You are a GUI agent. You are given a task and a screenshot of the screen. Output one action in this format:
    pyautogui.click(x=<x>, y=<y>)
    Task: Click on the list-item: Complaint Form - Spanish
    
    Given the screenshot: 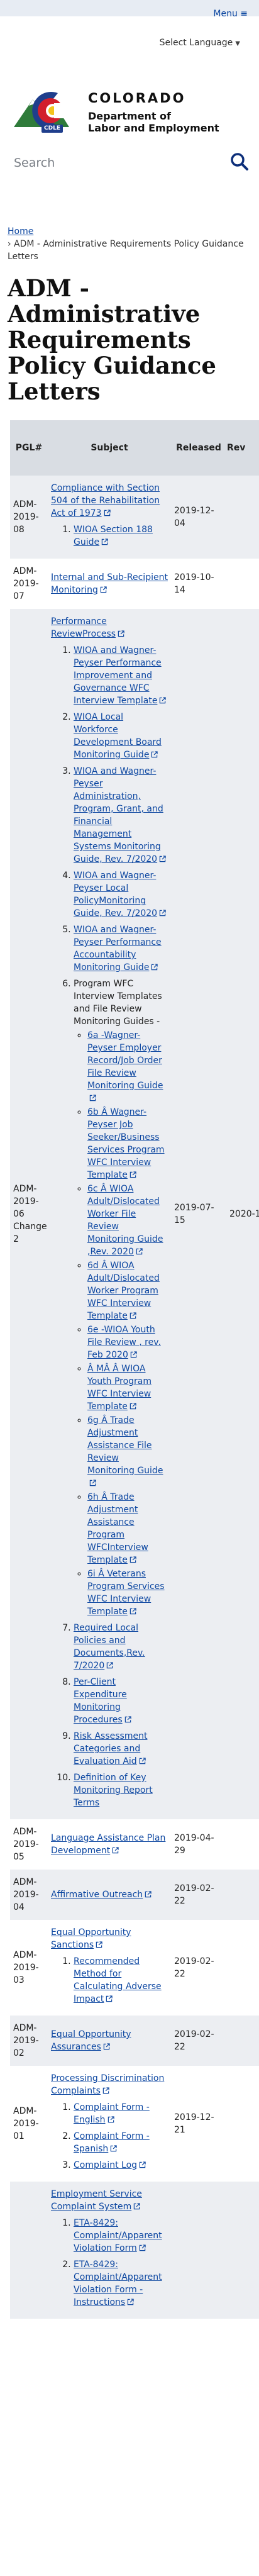 What is the action you would take?
    pyautogui.click(x=121, y=2142)
    